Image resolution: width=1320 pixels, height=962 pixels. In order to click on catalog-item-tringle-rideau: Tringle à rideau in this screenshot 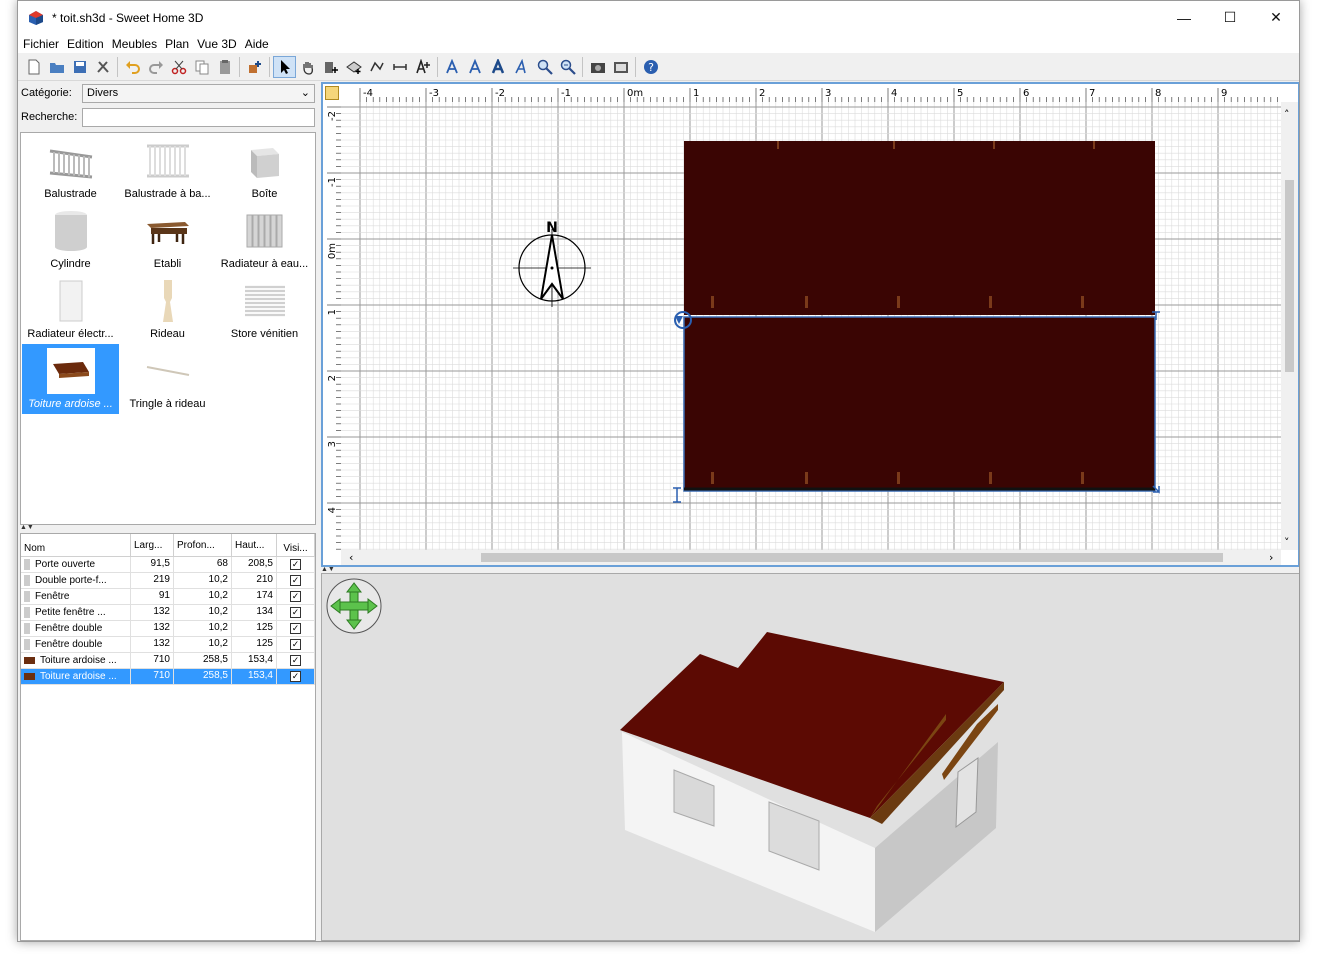, I will do `click(167, 379)`.